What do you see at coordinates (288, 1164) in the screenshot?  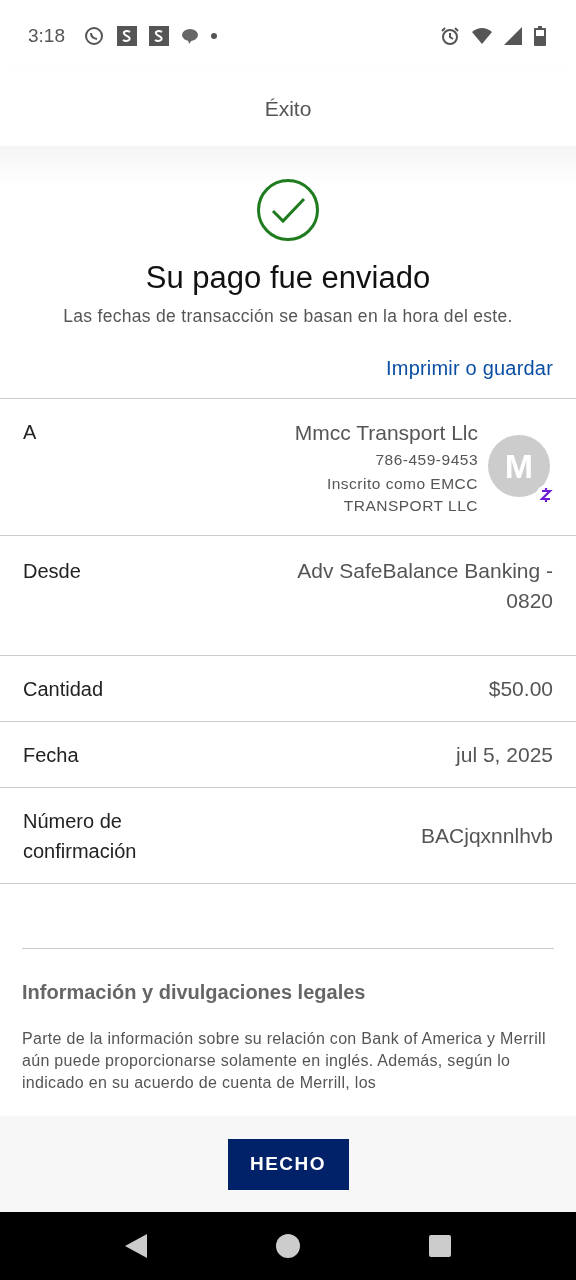 I see `done-button: HECHO` at bounding box center [288, 1164].